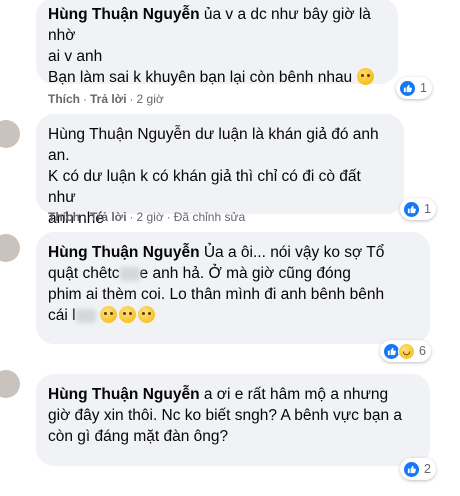 This screenshot has width=460, height=496. I want to click on reaction-summary: ◡ 6, so click(405, 351).